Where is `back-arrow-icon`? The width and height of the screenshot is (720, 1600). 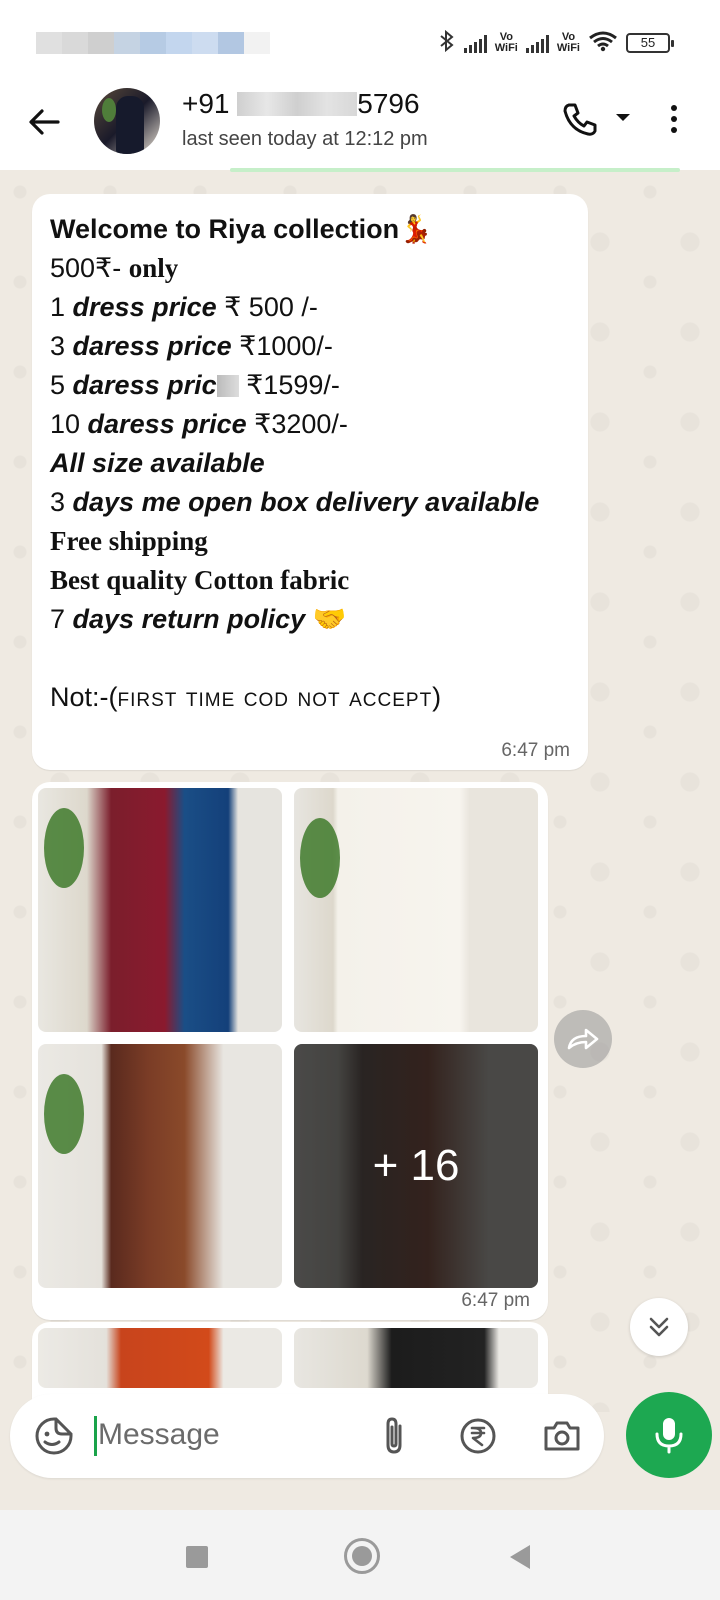
back-arrow-icon is located at coordinates (44, 122).